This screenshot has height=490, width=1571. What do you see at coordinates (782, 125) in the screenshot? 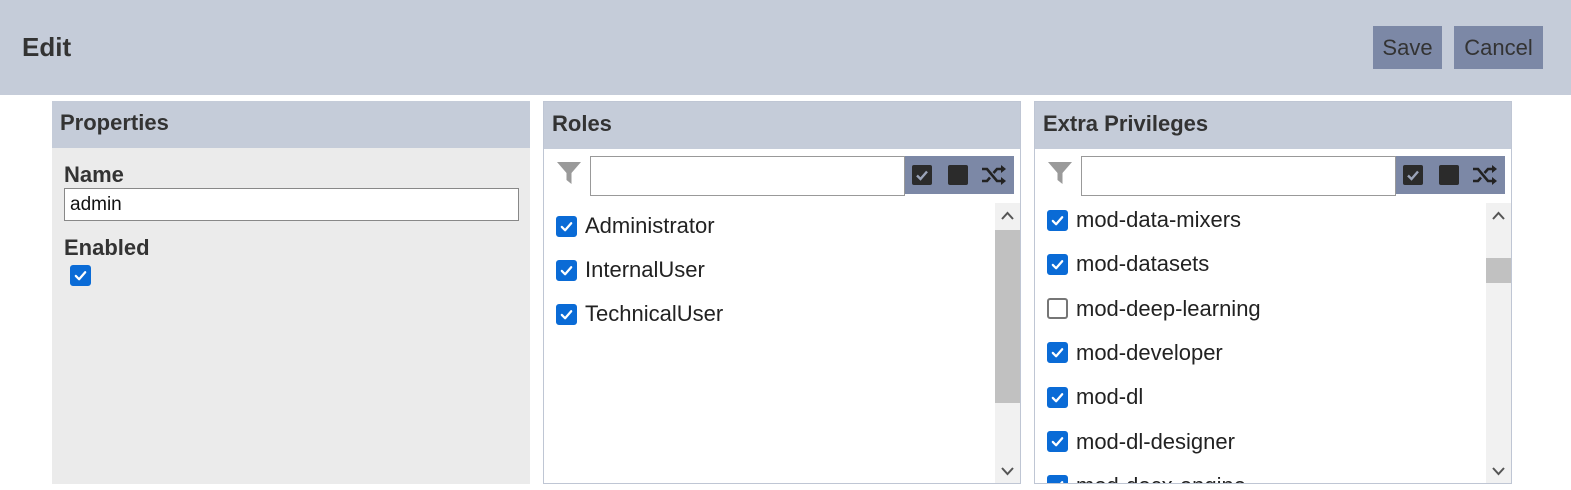
I see `roles-title: Roles` at bounding box center [782, 125].